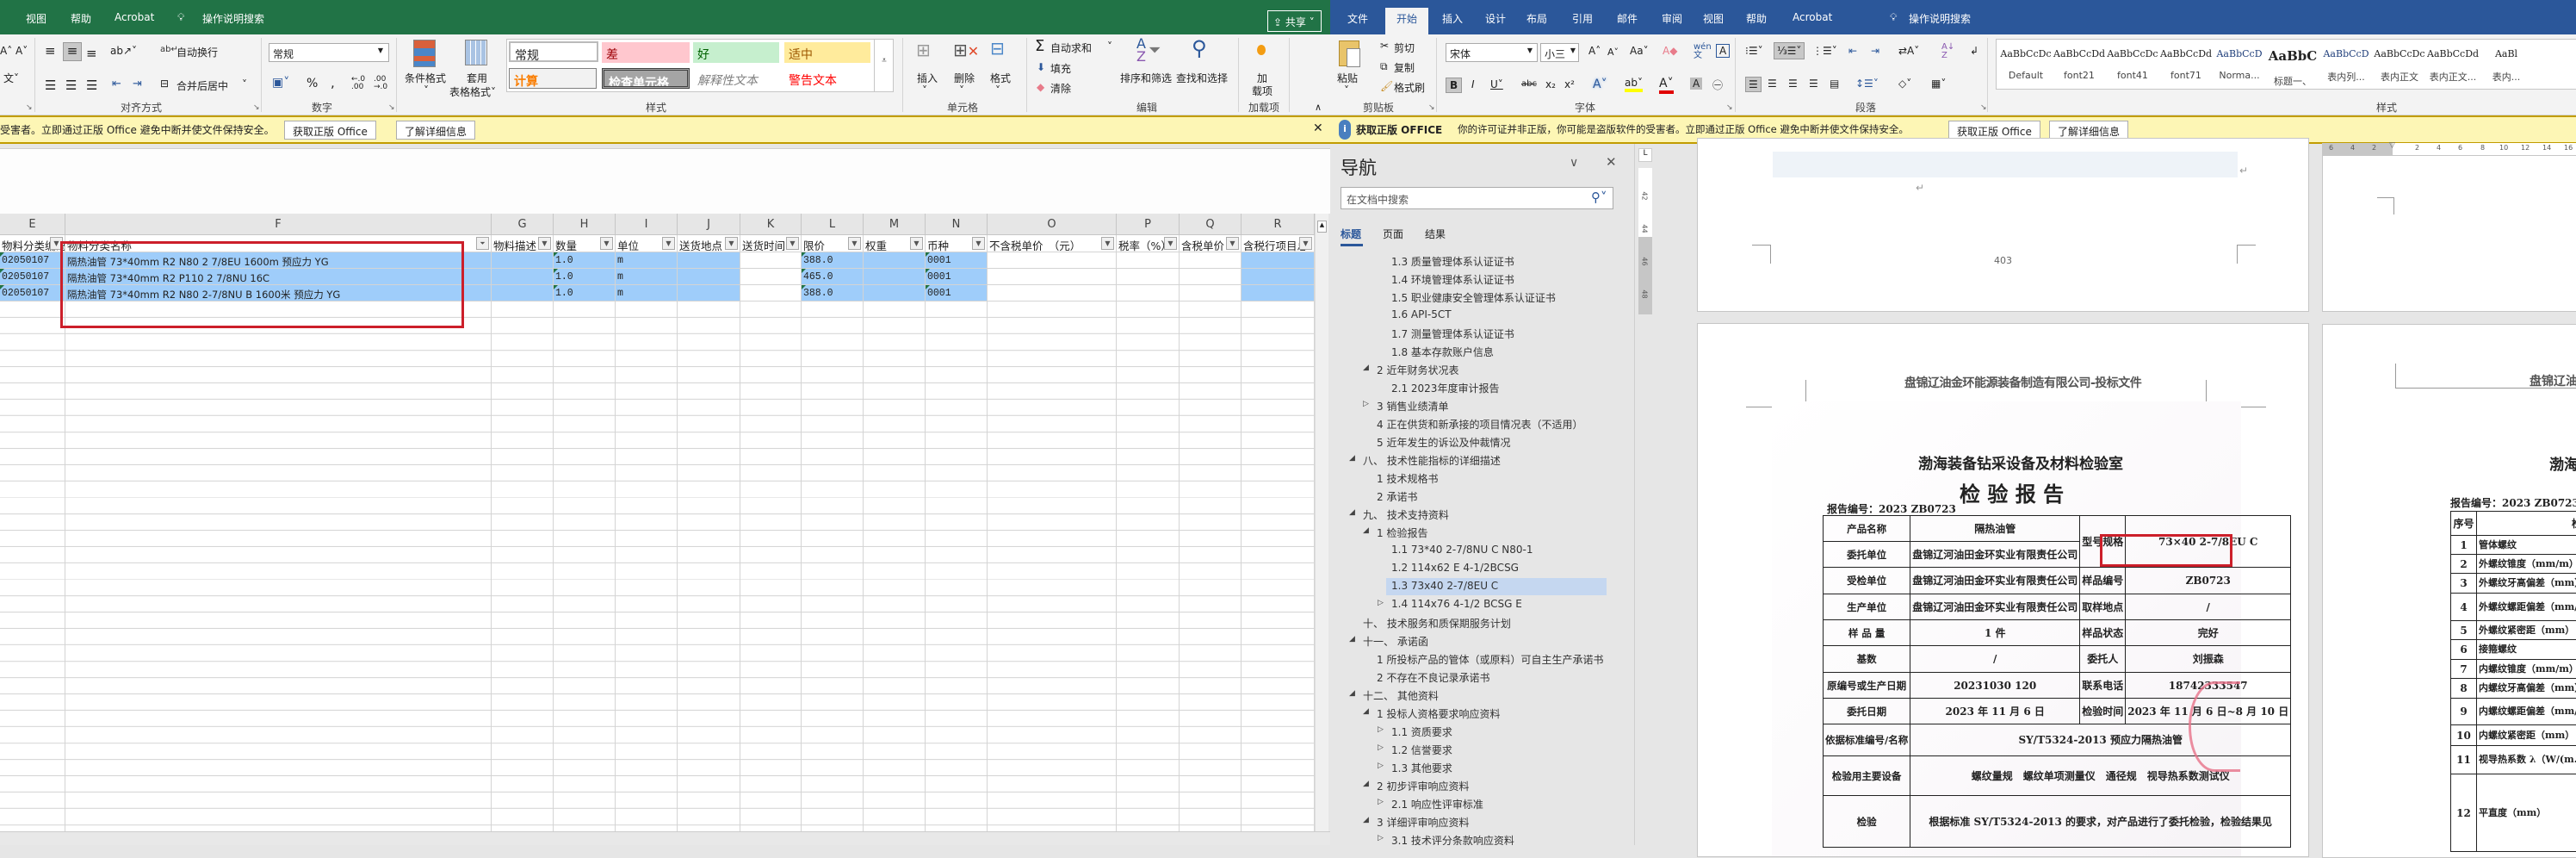  Describe the element at coordinates (1853, 51) in the screenshot. I see `decrease-indent-button: ⇤` at that location.